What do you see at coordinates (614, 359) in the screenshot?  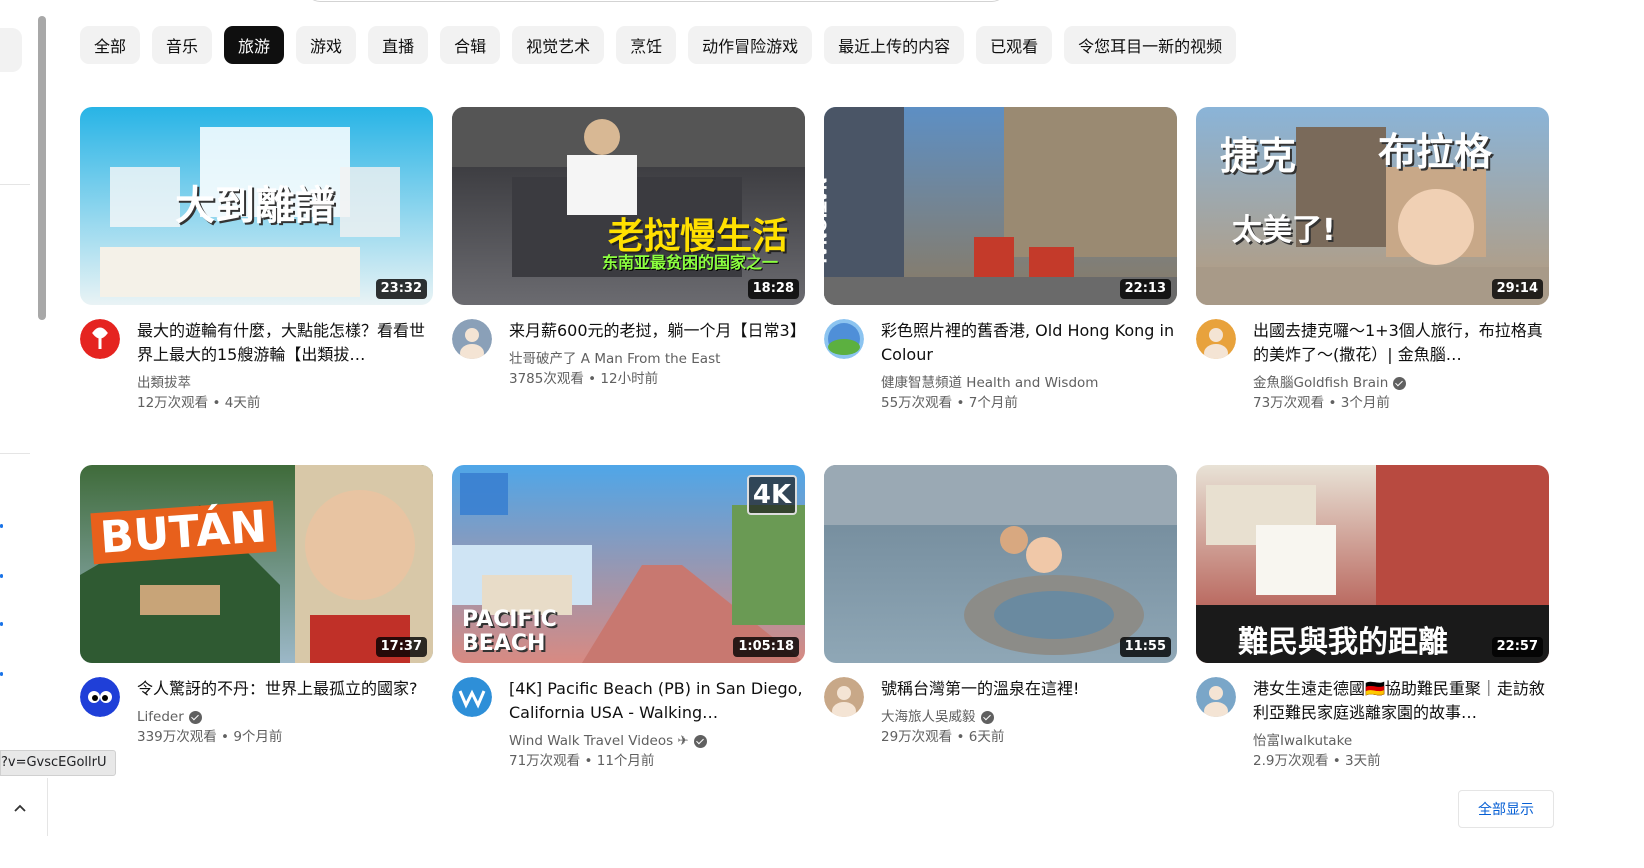 I see `channel-name-text: 壮哥破产了 A Man From the East` at bounding box center [614, 359].